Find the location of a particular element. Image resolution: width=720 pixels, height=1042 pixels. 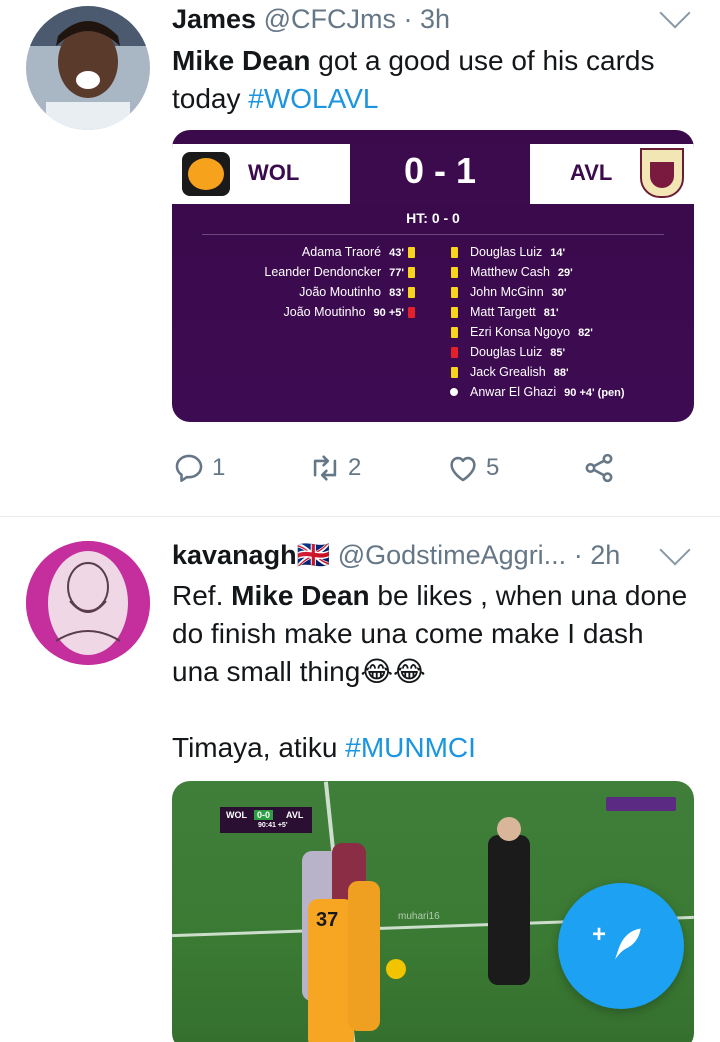

wolves-crest-icon is located at coordinates (206, 174).